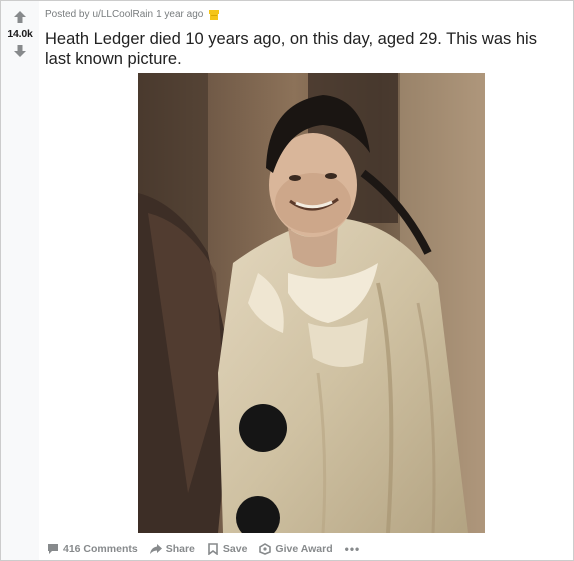 Image resolution: width=574 pixels, height=561 pixels. What do you see at coordinates (155, 549) in the screenshot?
I see `share-icon` at bounding box center [155, 549].